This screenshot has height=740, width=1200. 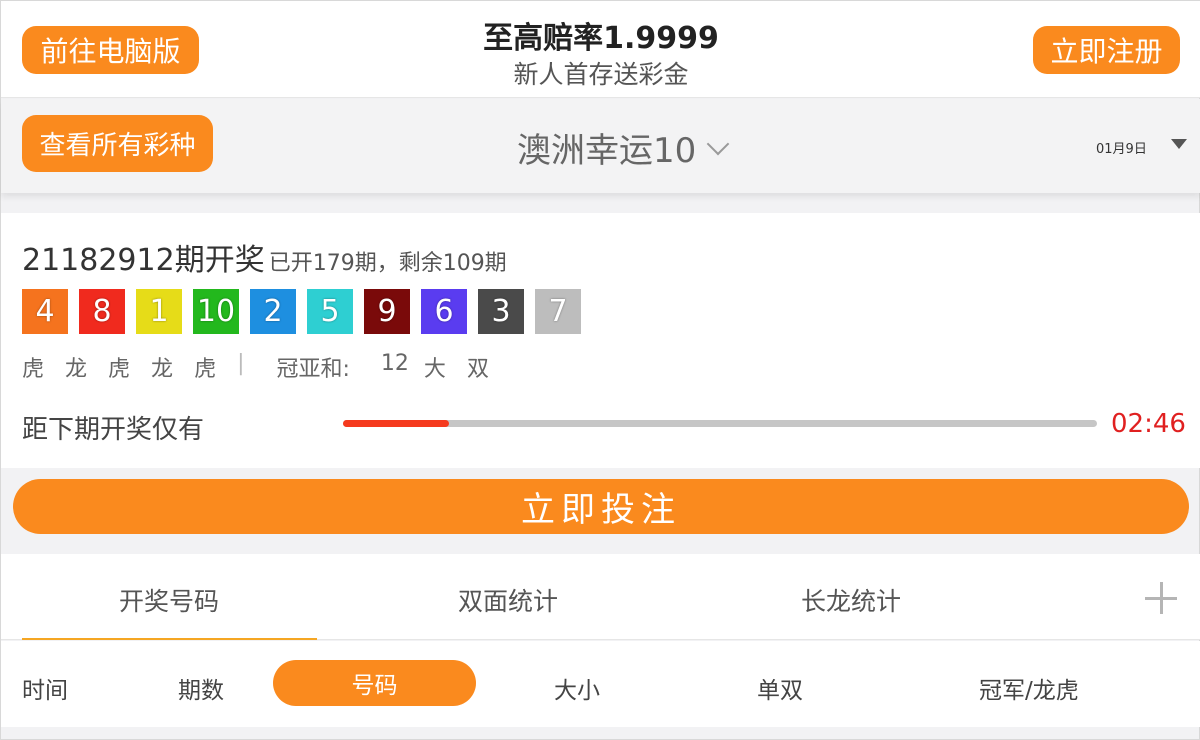 What do you see at coordinates (159, 311) in the screenshot?
I see `number-ball: 1` at bounding box center [159, 311].